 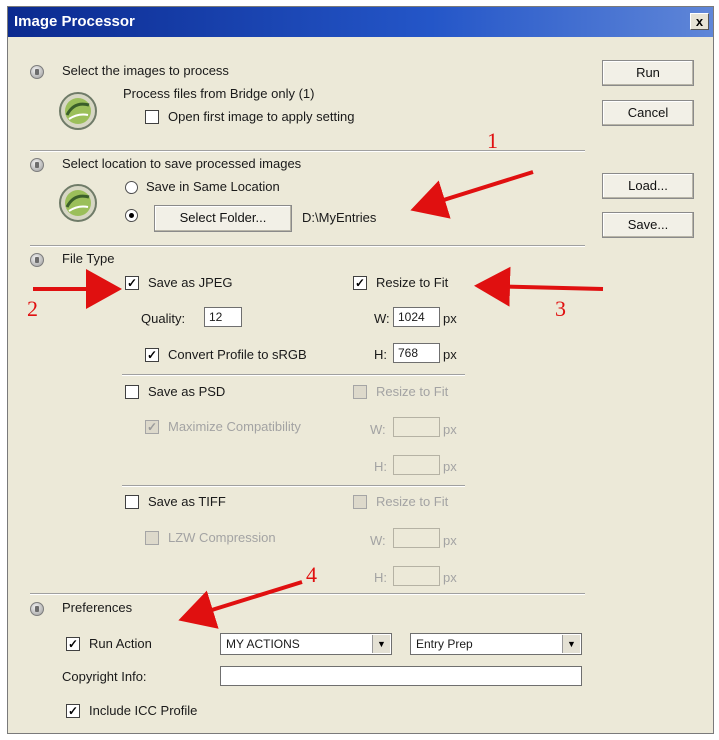 What do you see at coordinates (97, 607) in the screenshot?
I see `section-4-heading: Preferences` at bounding box center [97, 607].